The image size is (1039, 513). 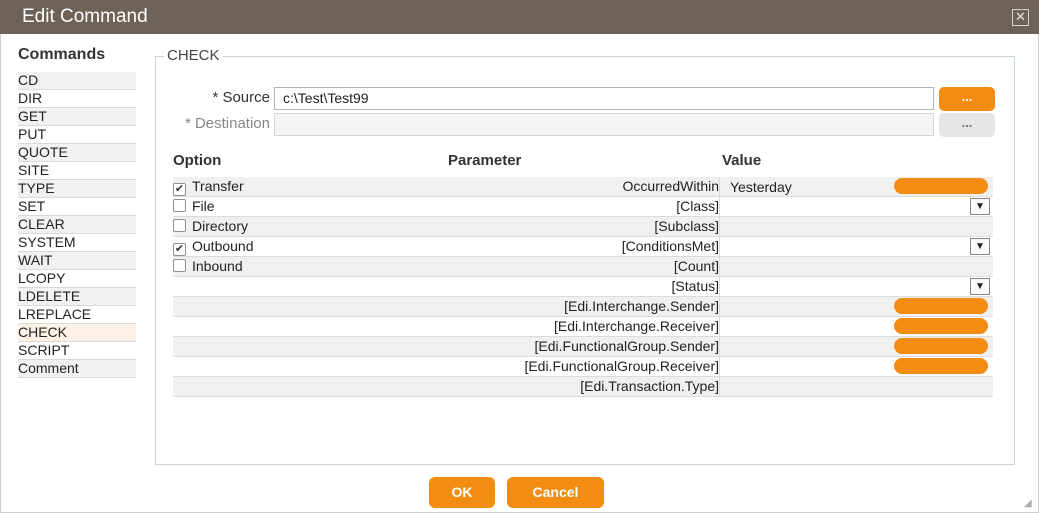 What do you see at coordinates (218, 186) in the screenshot?
I see `option-label: Transfer` at bounding box center [218, 186].